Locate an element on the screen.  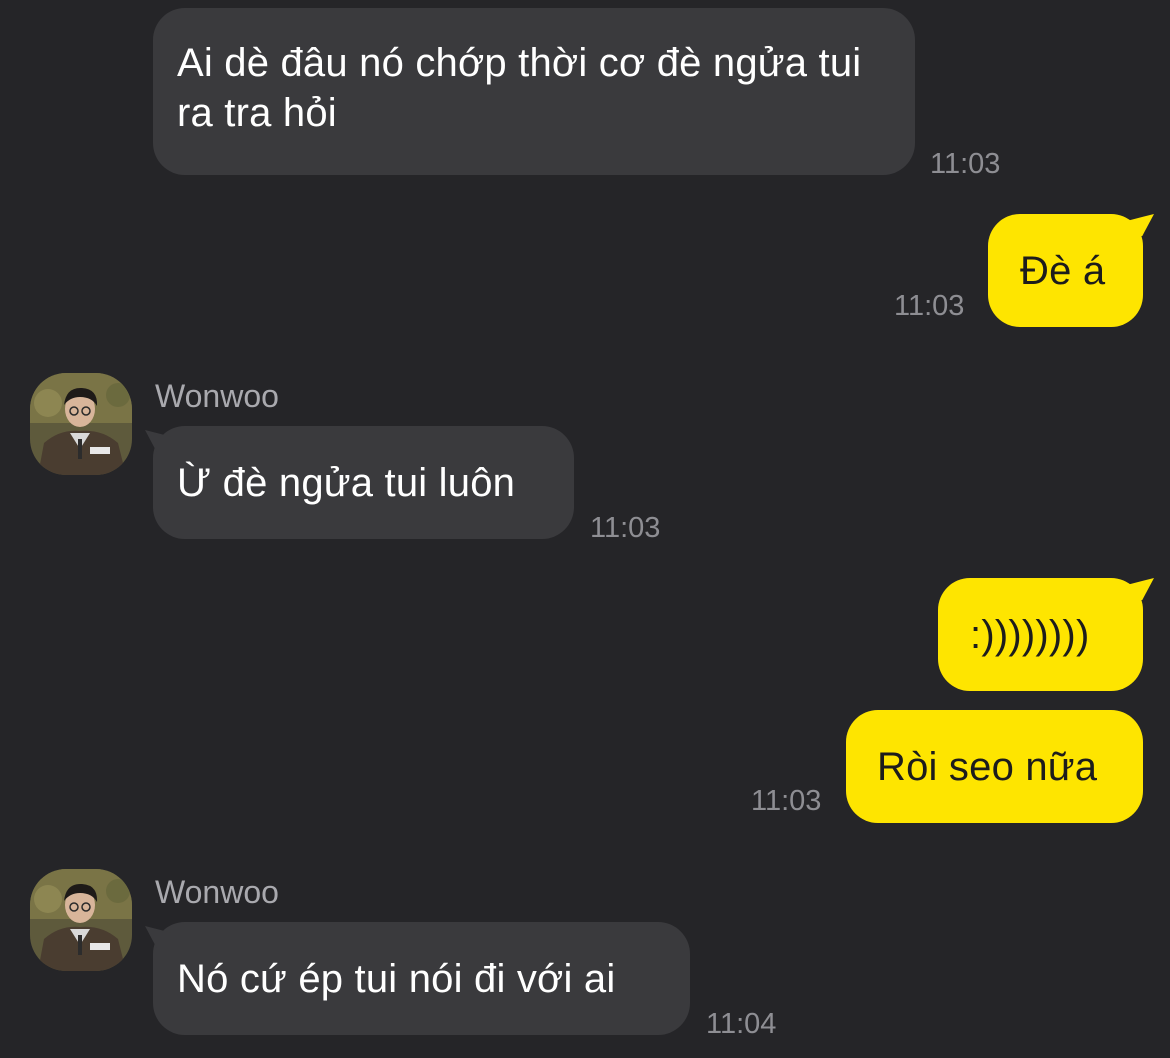
message-bubble-incoming: Ừ đè ngửa tui luôn is located at coordinates (363, 482).